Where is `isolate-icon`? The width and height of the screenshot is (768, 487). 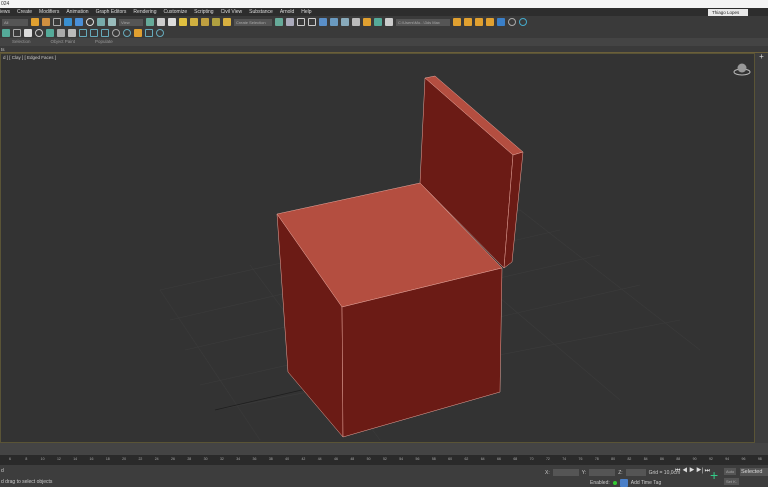
isolate-icon is located at coordinates (6, 33).